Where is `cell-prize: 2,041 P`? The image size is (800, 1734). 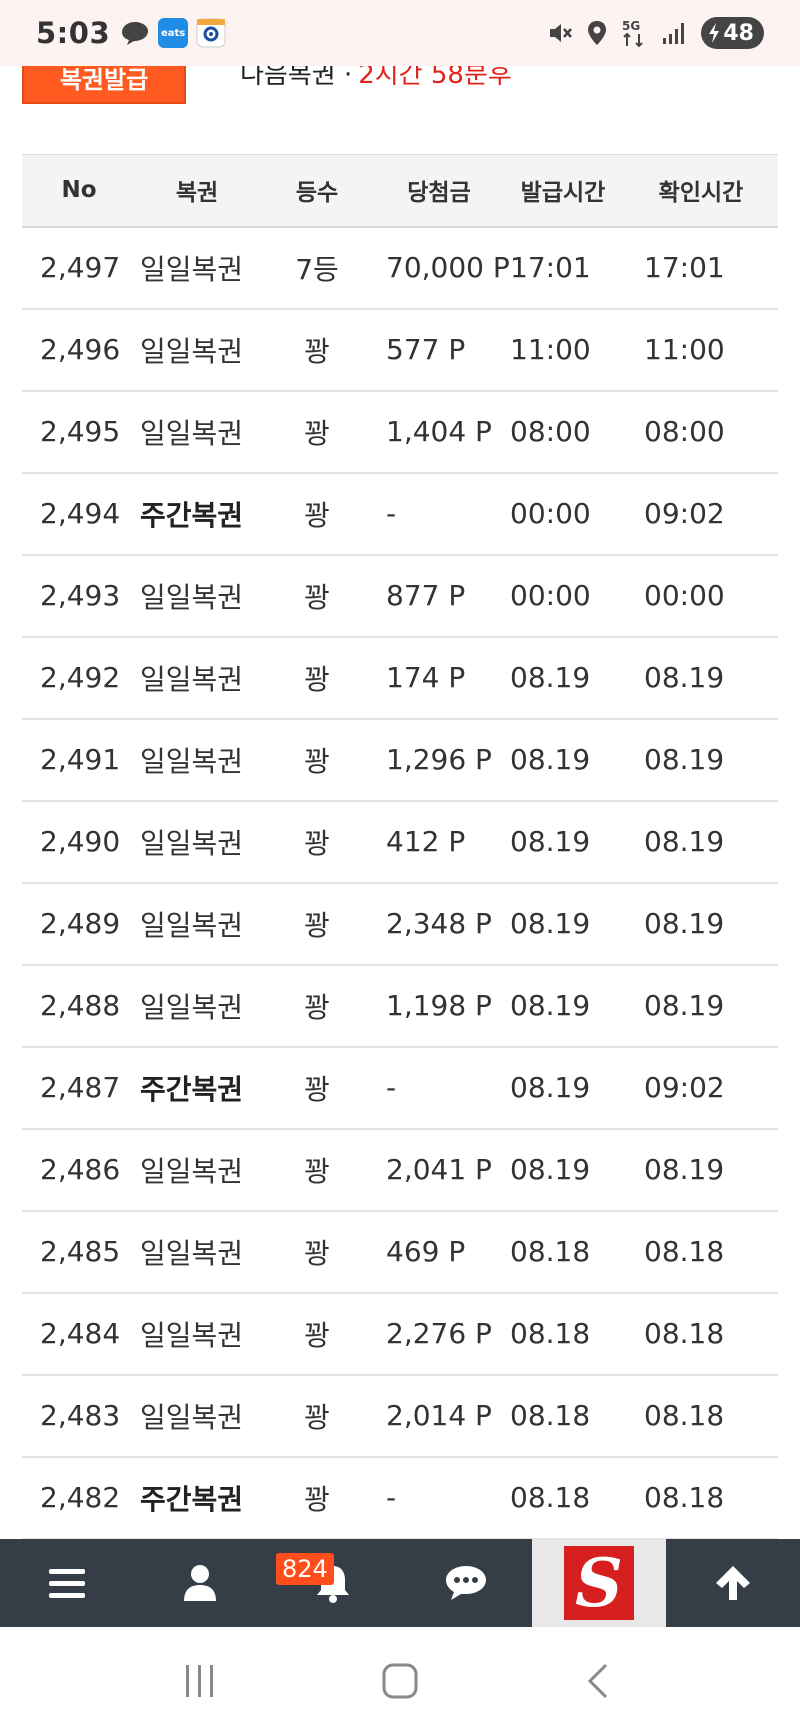 cell-prize: 2,041 P is located at coordinates (439, 1170).